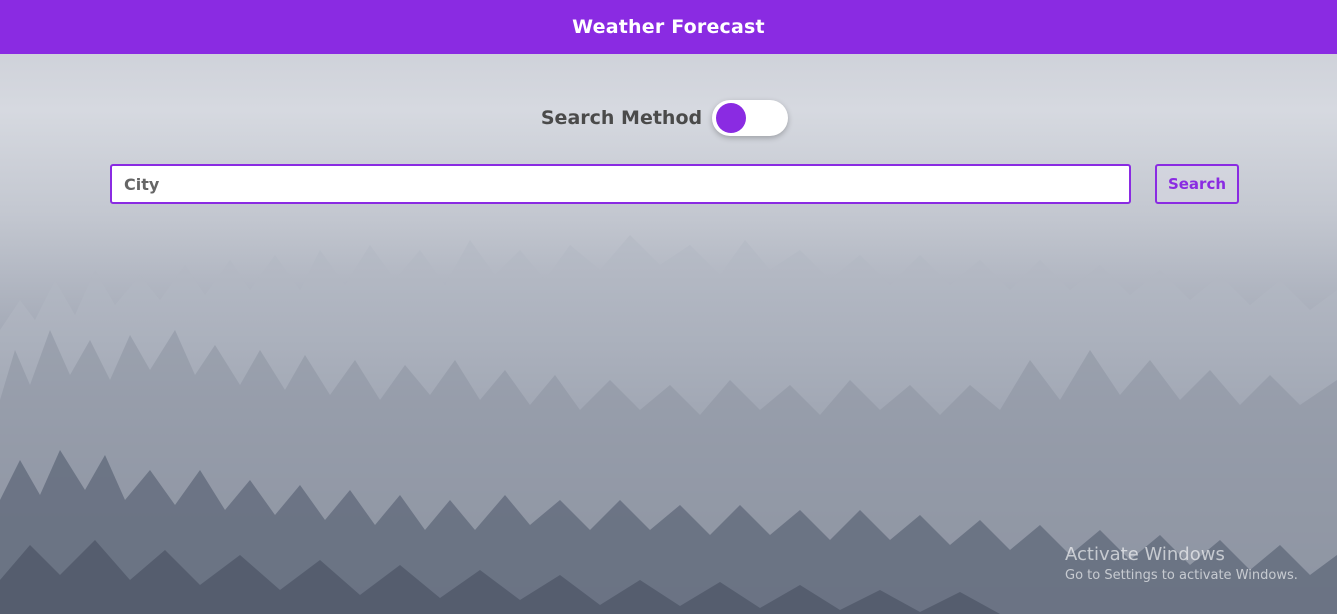  I want to click on app-header: Weather Forecast, so click(668, 27).